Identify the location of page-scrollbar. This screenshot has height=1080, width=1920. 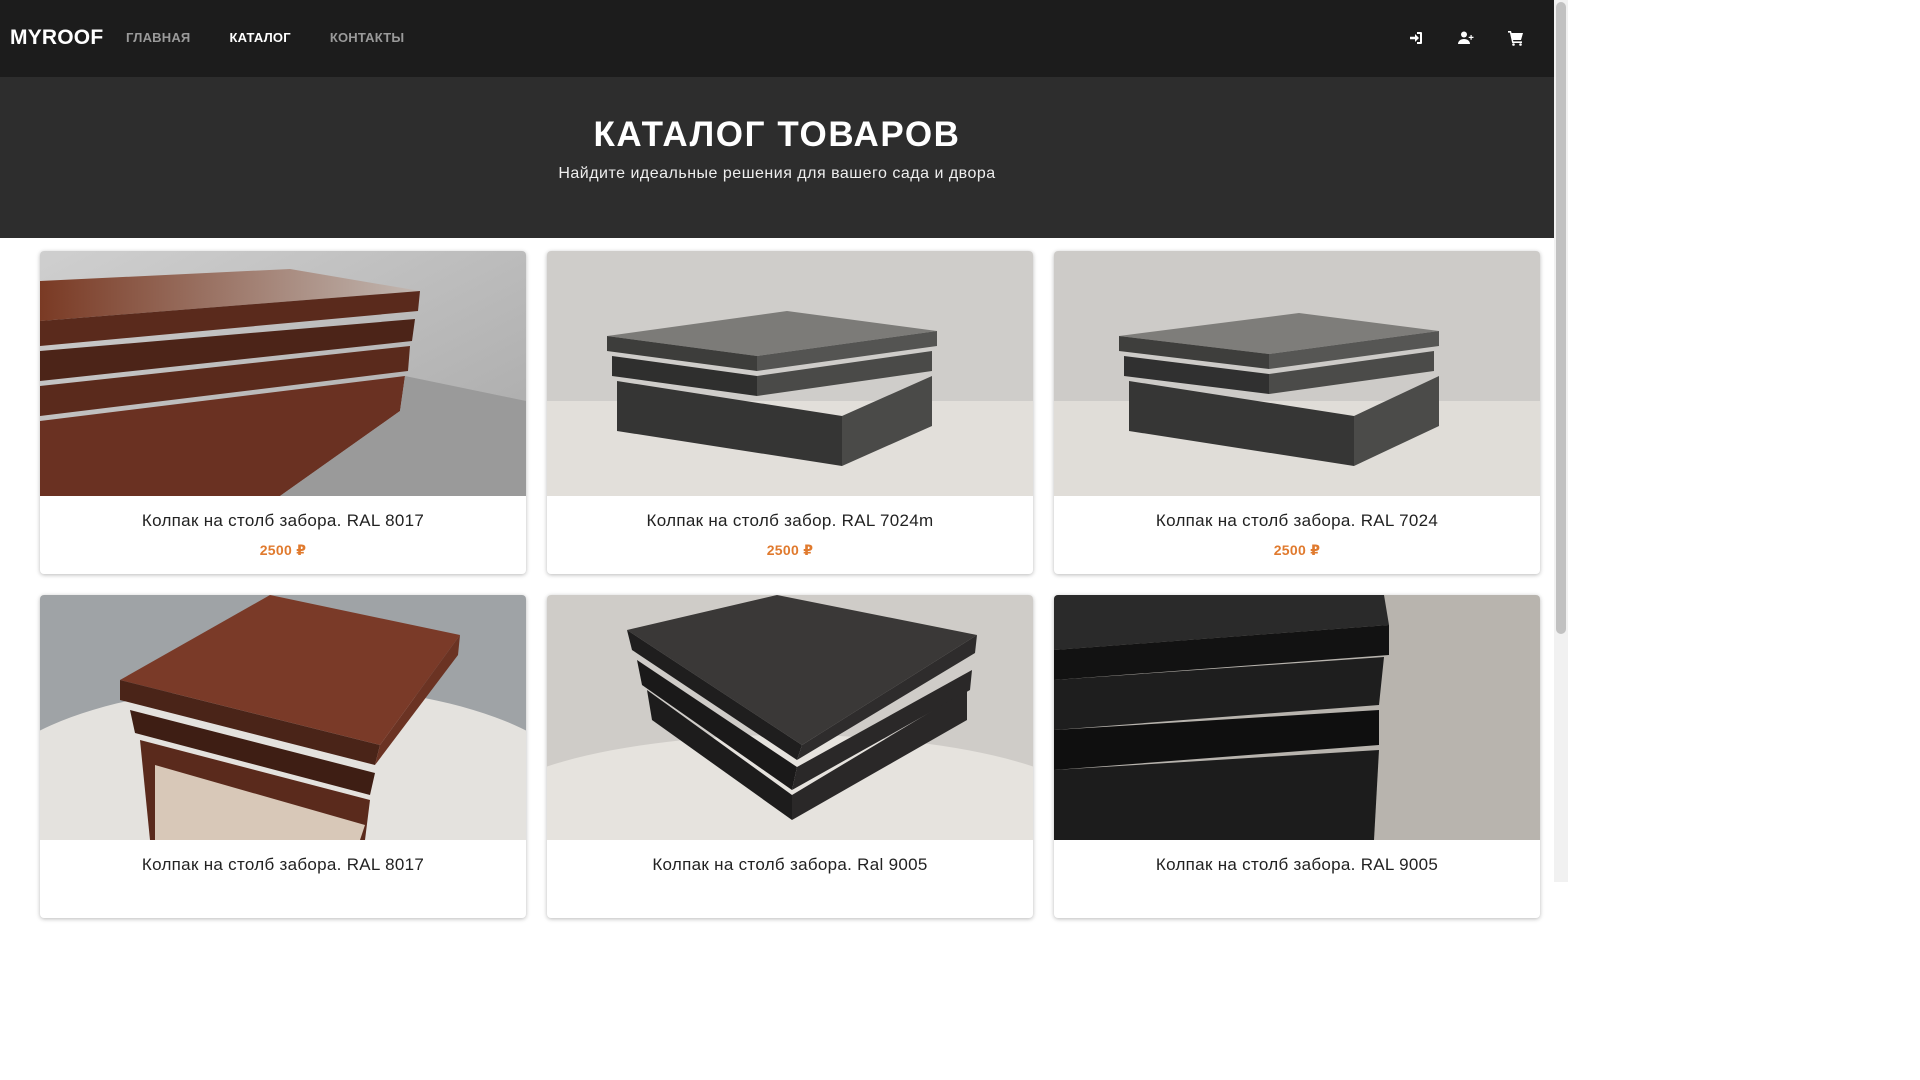
(1561, 441).